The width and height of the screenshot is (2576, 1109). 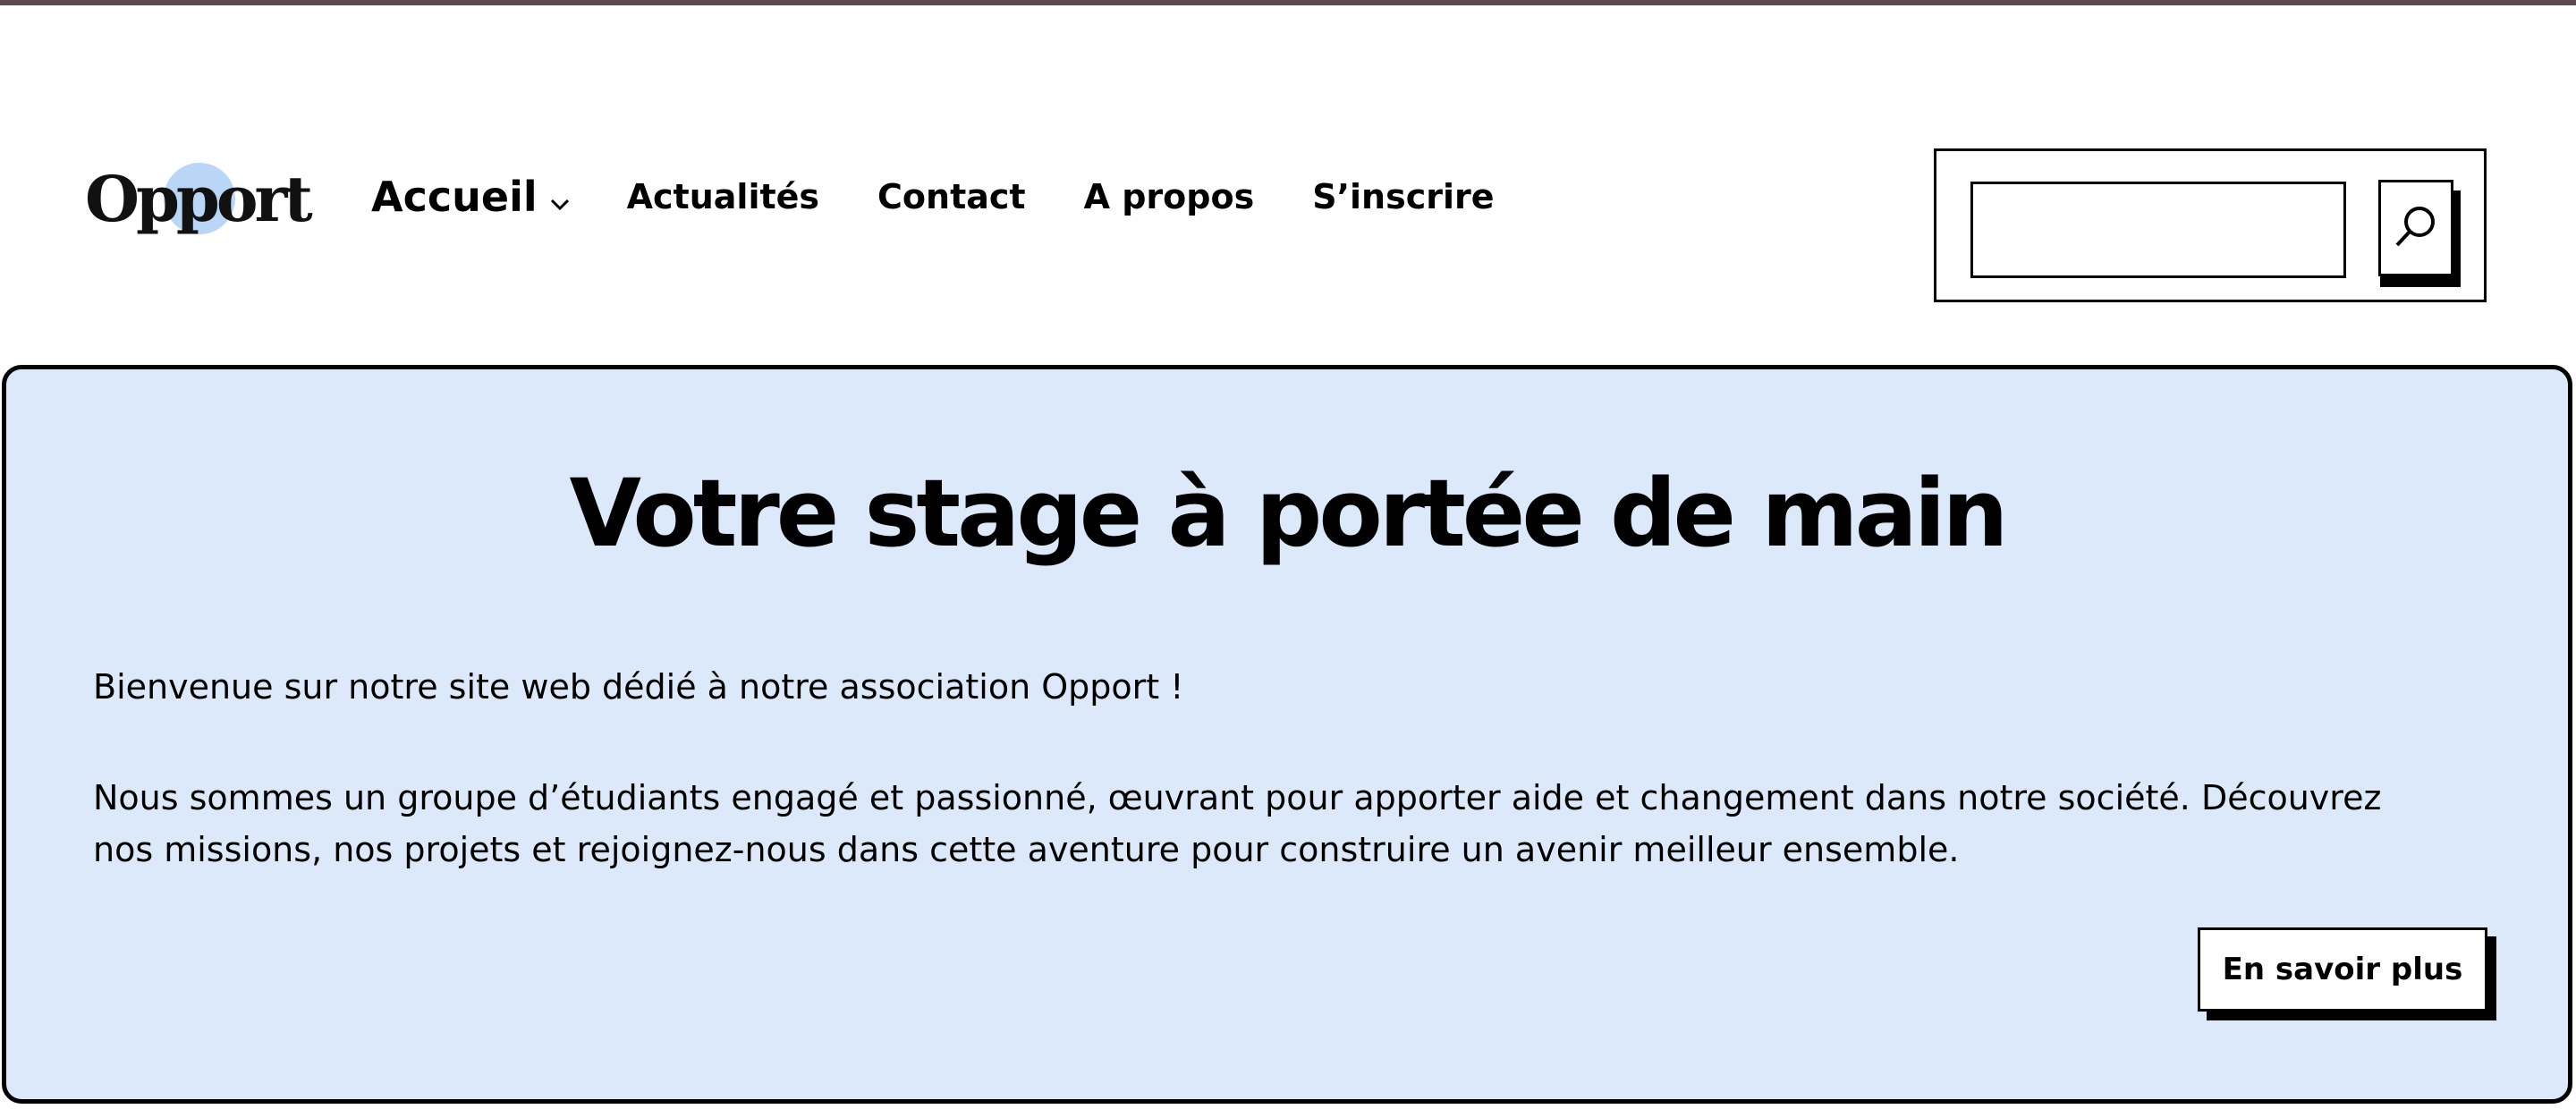 I want to click on search-icon, so click(x=2416, y=228).